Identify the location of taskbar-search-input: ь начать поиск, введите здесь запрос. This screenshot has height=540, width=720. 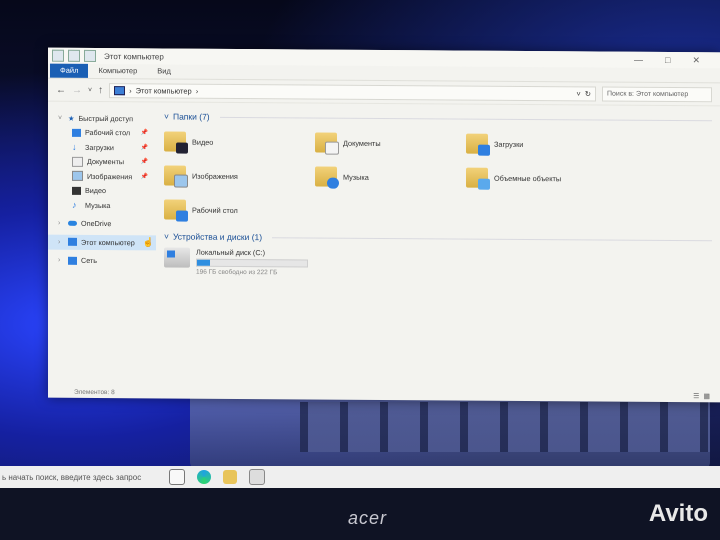
(78, 477).